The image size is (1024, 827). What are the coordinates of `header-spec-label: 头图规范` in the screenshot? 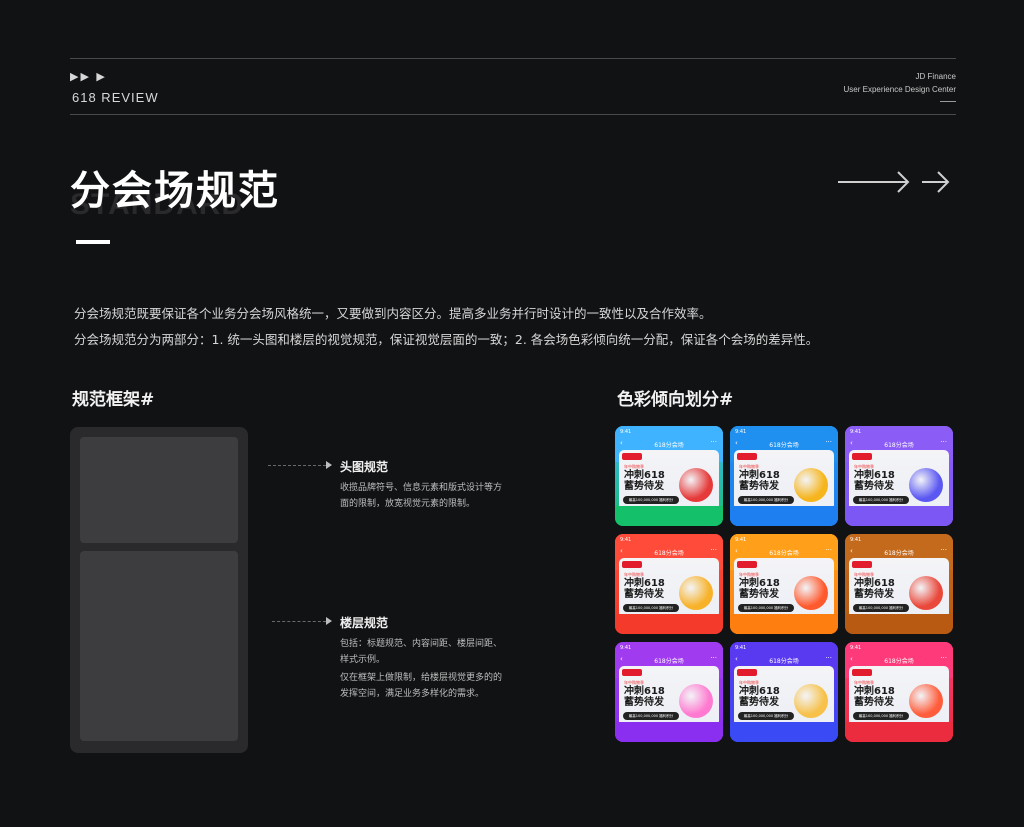 It's located at (364, 467).